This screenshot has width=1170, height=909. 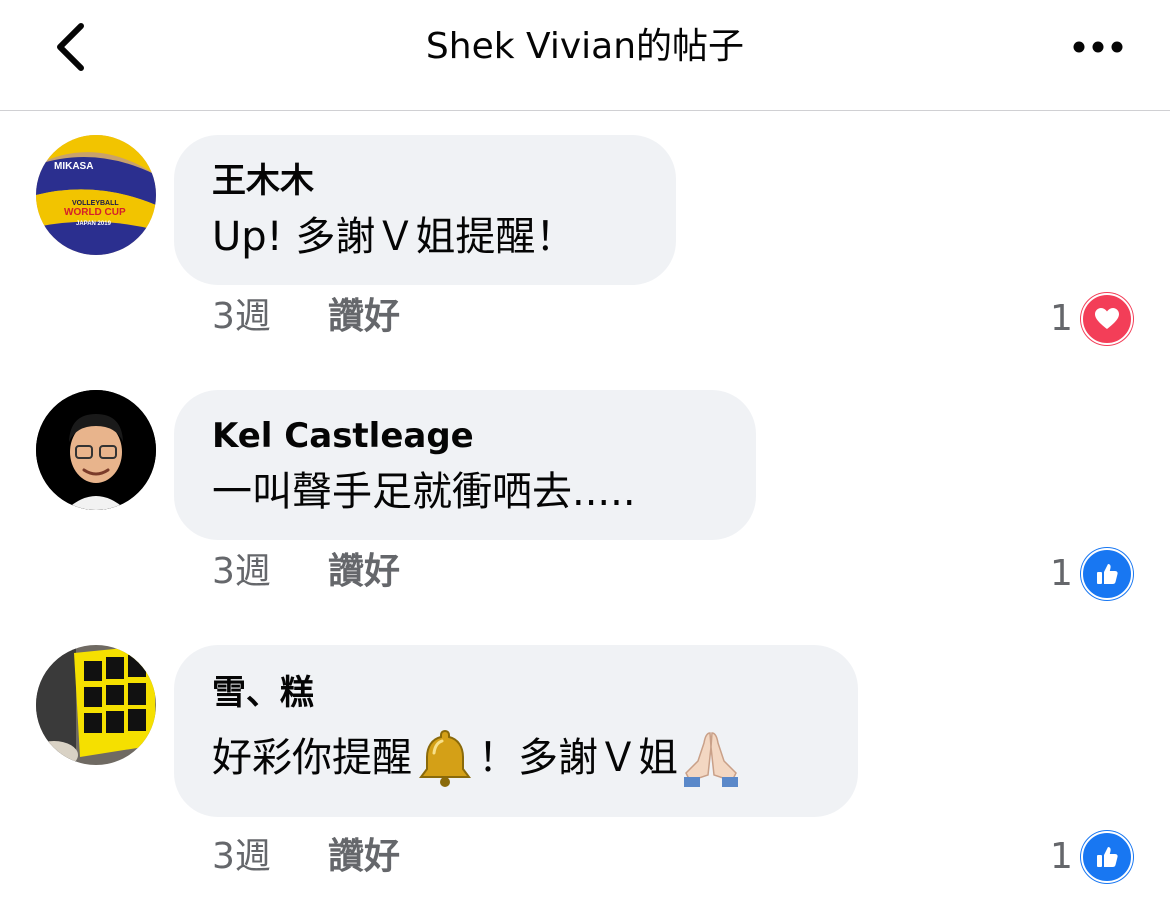 I want to click on ball-text: WORLD CUP, so click(x=95, y=212).